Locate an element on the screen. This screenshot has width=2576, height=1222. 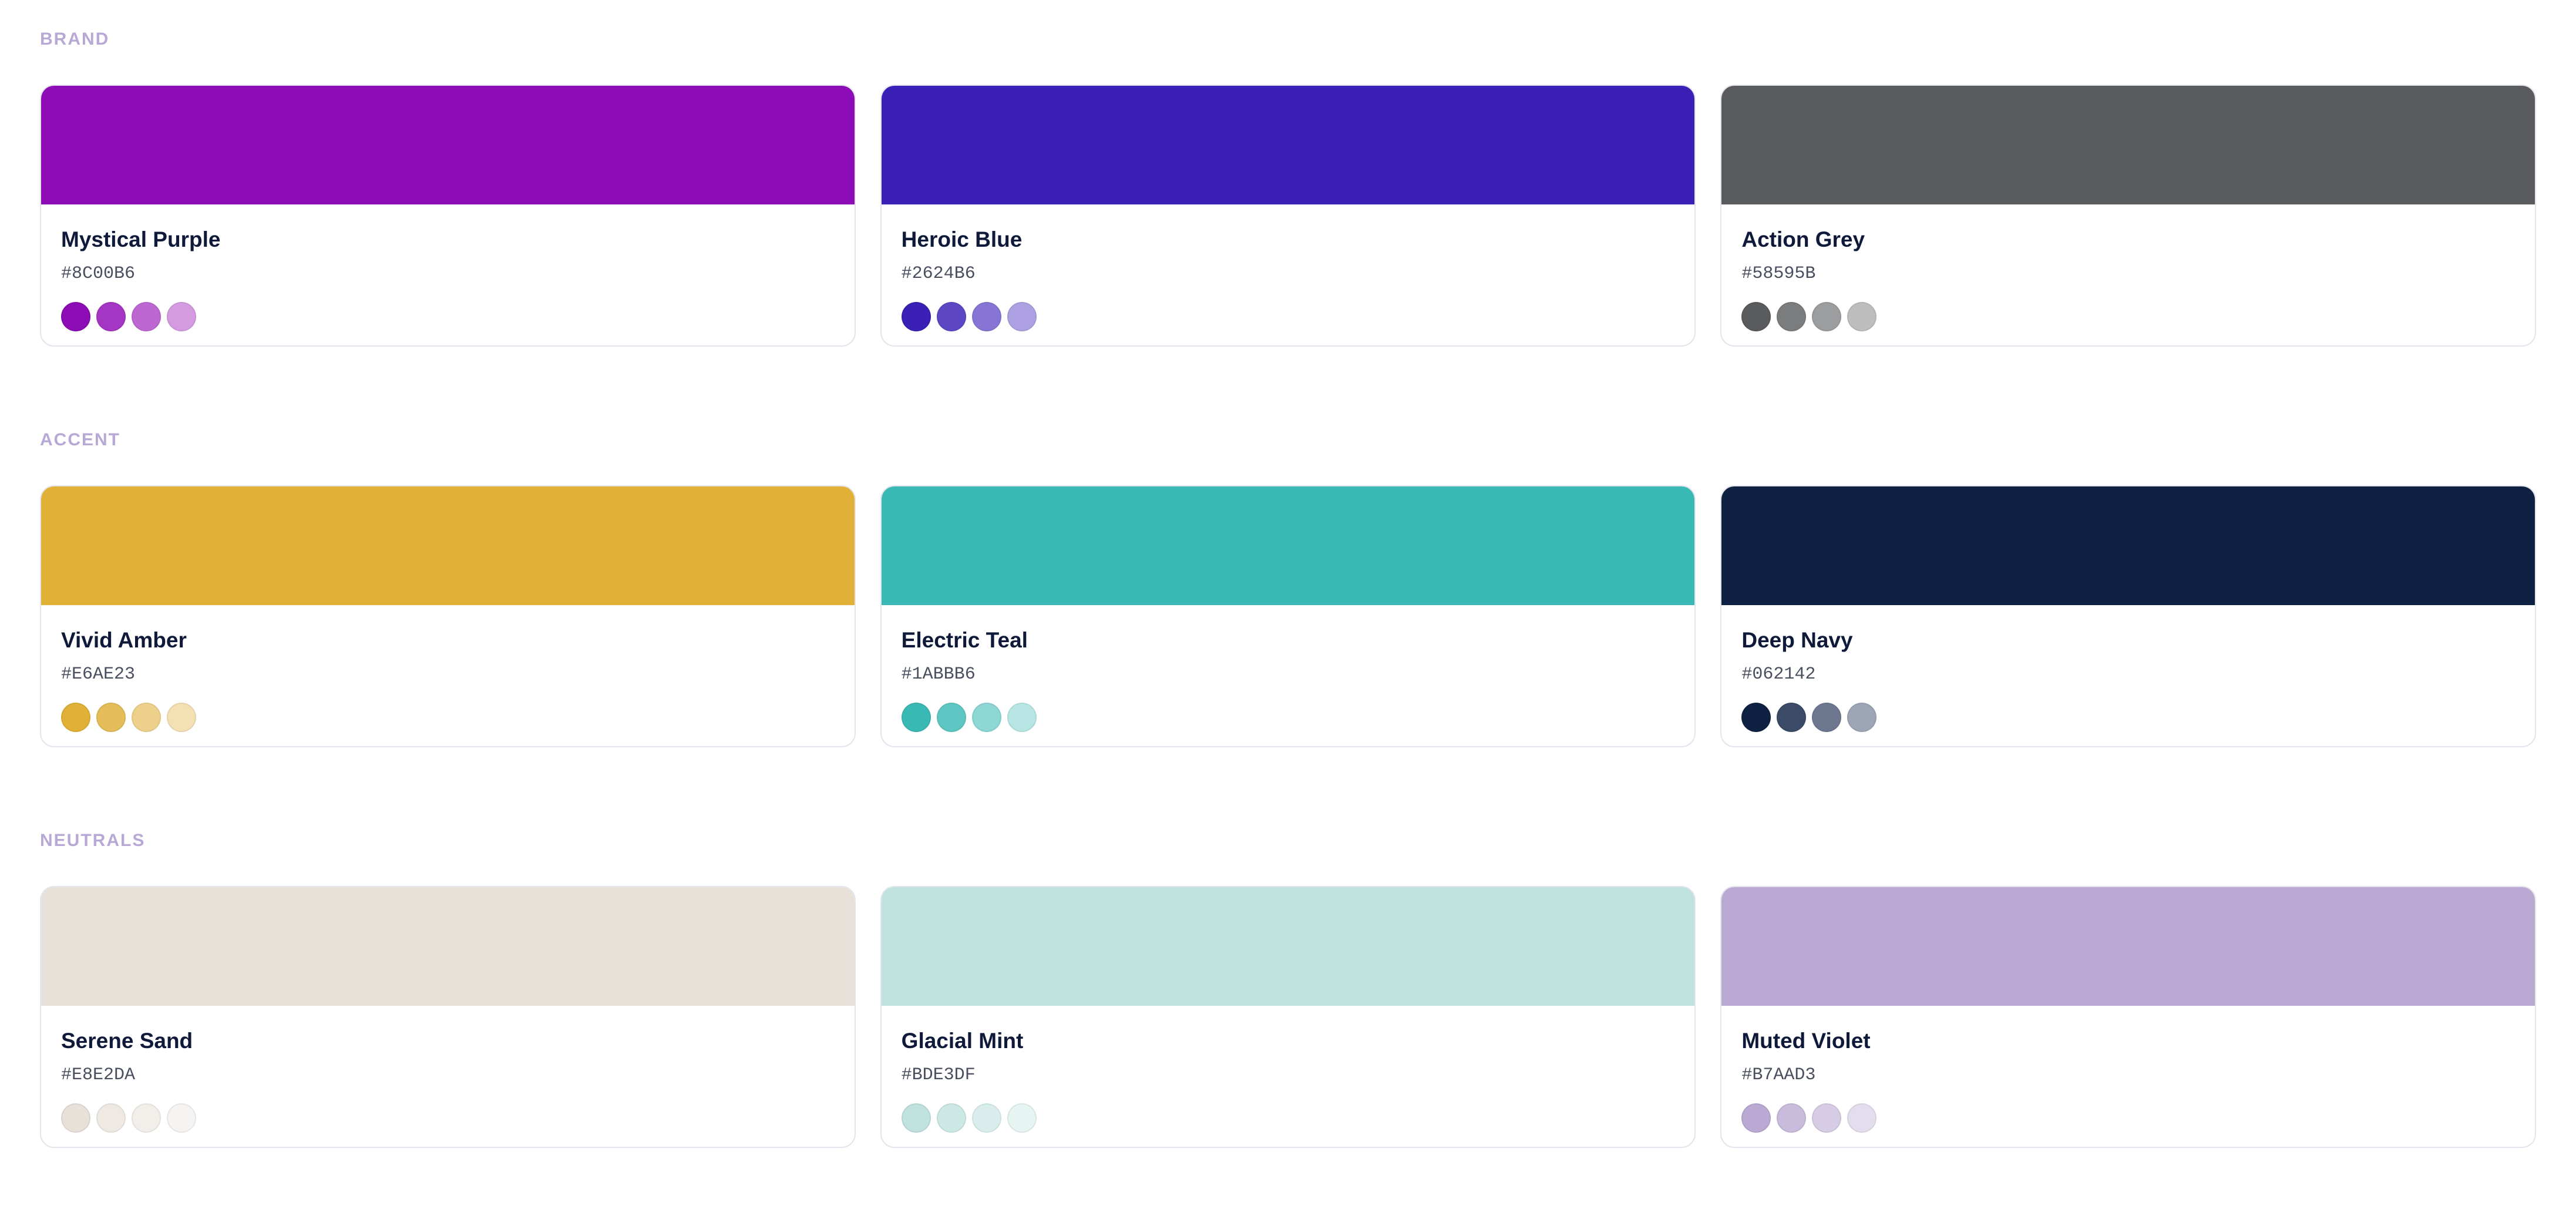
color-card: Vivid Amber #E6AE23 is located at coordinates (448, 616).